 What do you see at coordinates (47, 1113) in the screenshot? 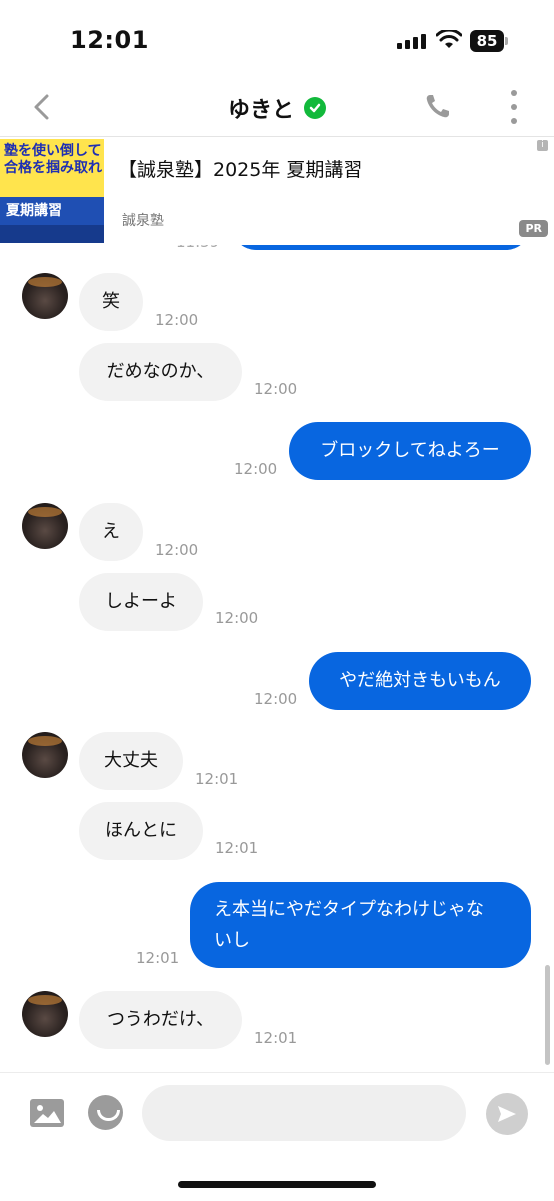
I see `image-icon` at bounding box center [47, 1113].